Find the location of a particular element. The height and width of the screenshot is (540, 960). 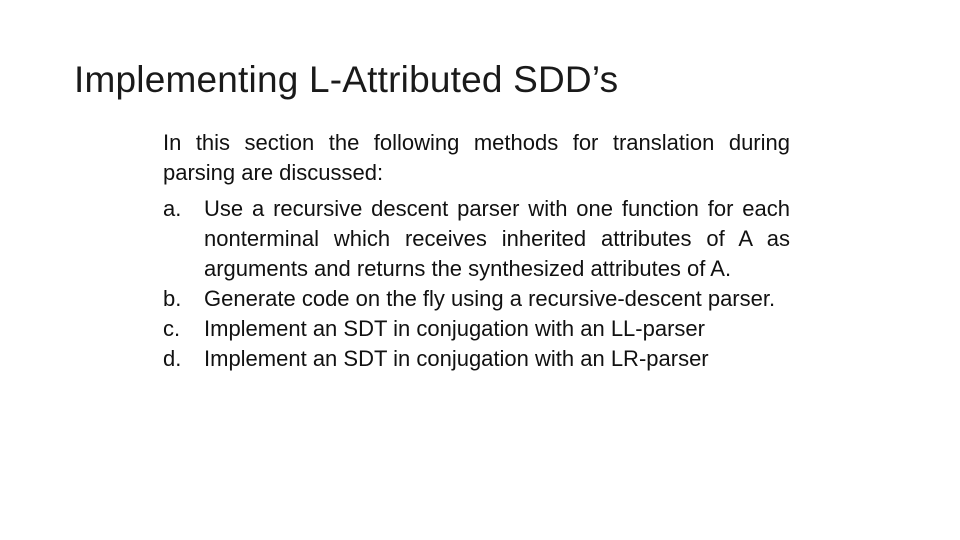

list-marker: b. is located at coordinates (172, 298).